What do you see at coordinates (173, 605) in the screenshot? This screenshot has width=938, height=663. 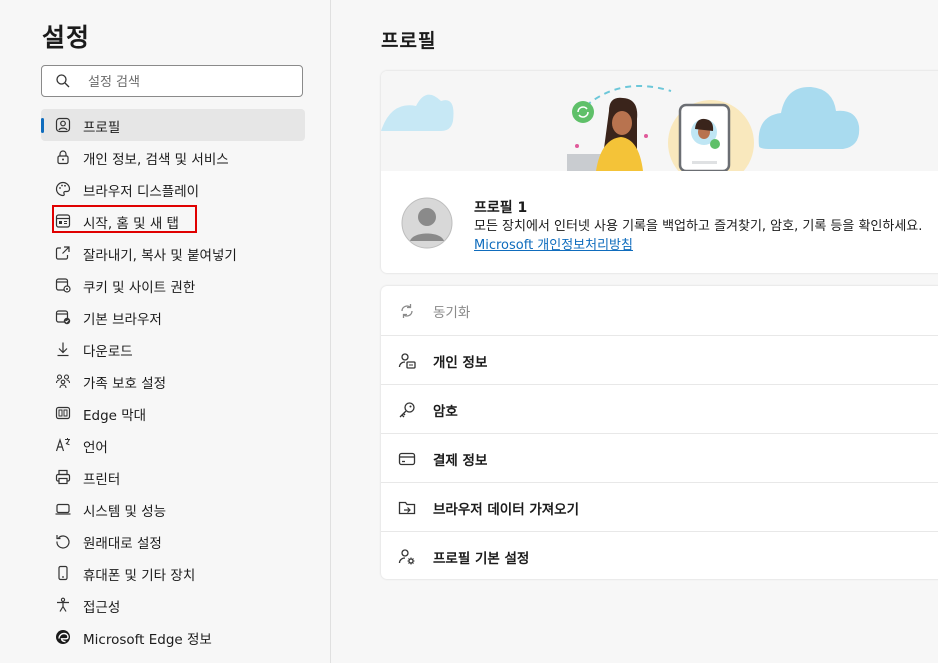 I see `sidebar-item-accessibility: 접근성` at bounding box center [173, 605].